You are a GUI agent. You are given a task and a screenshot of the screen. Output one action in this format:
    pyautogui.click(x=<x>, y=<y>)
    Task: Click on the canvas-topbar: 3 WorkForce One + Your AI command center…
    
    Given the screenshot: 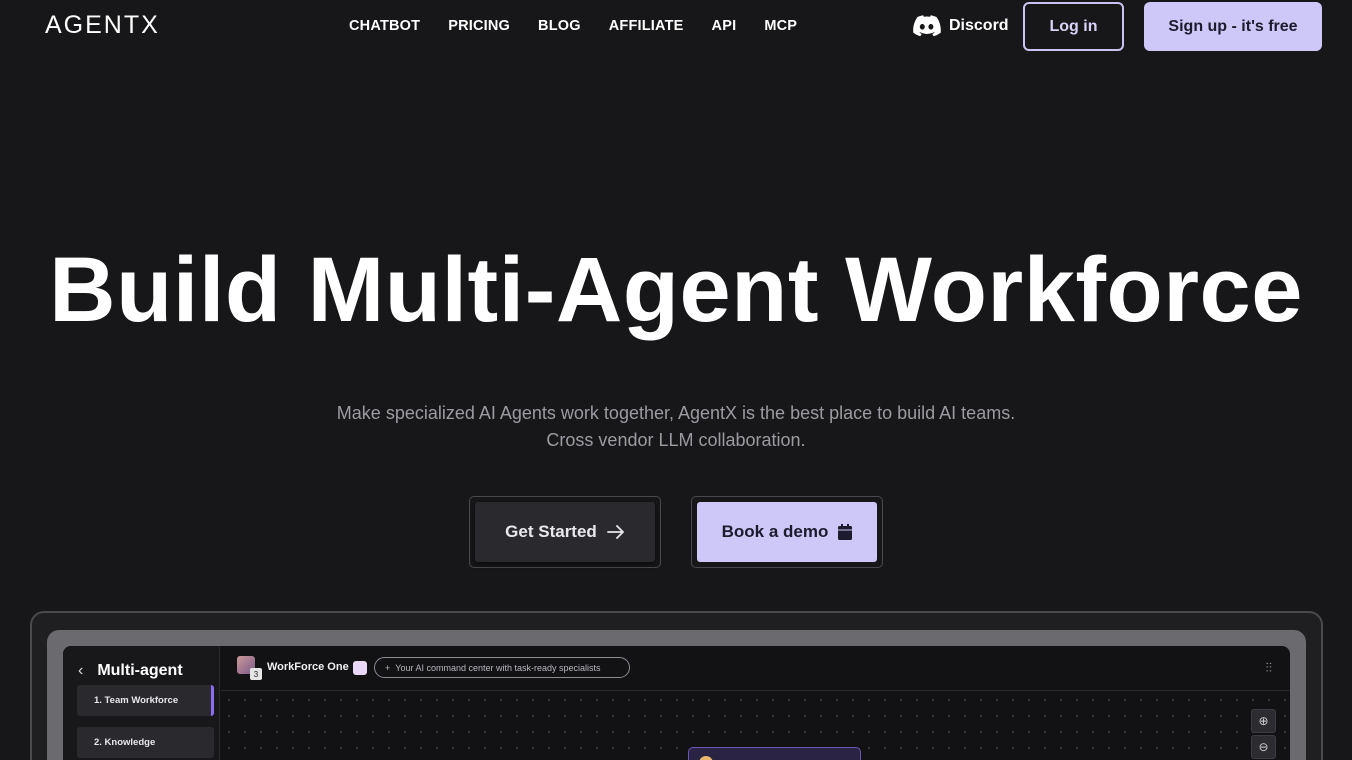 What is the action you would take?
    pyautogui.click(x=755, y=668)
    